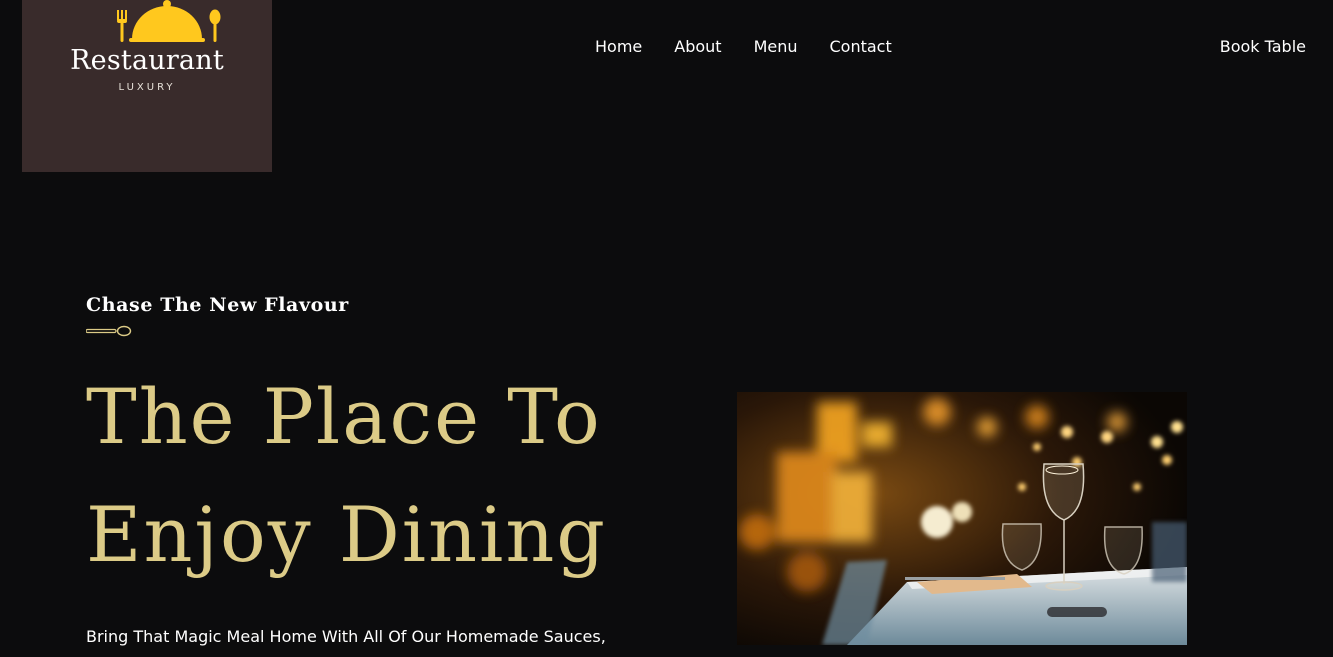 This screenshot has width=1333, height=657. What do you see at coordinates (697, 47) in the screenshot?
I see `nav-item-about: About` at bounding box center [697, 47].